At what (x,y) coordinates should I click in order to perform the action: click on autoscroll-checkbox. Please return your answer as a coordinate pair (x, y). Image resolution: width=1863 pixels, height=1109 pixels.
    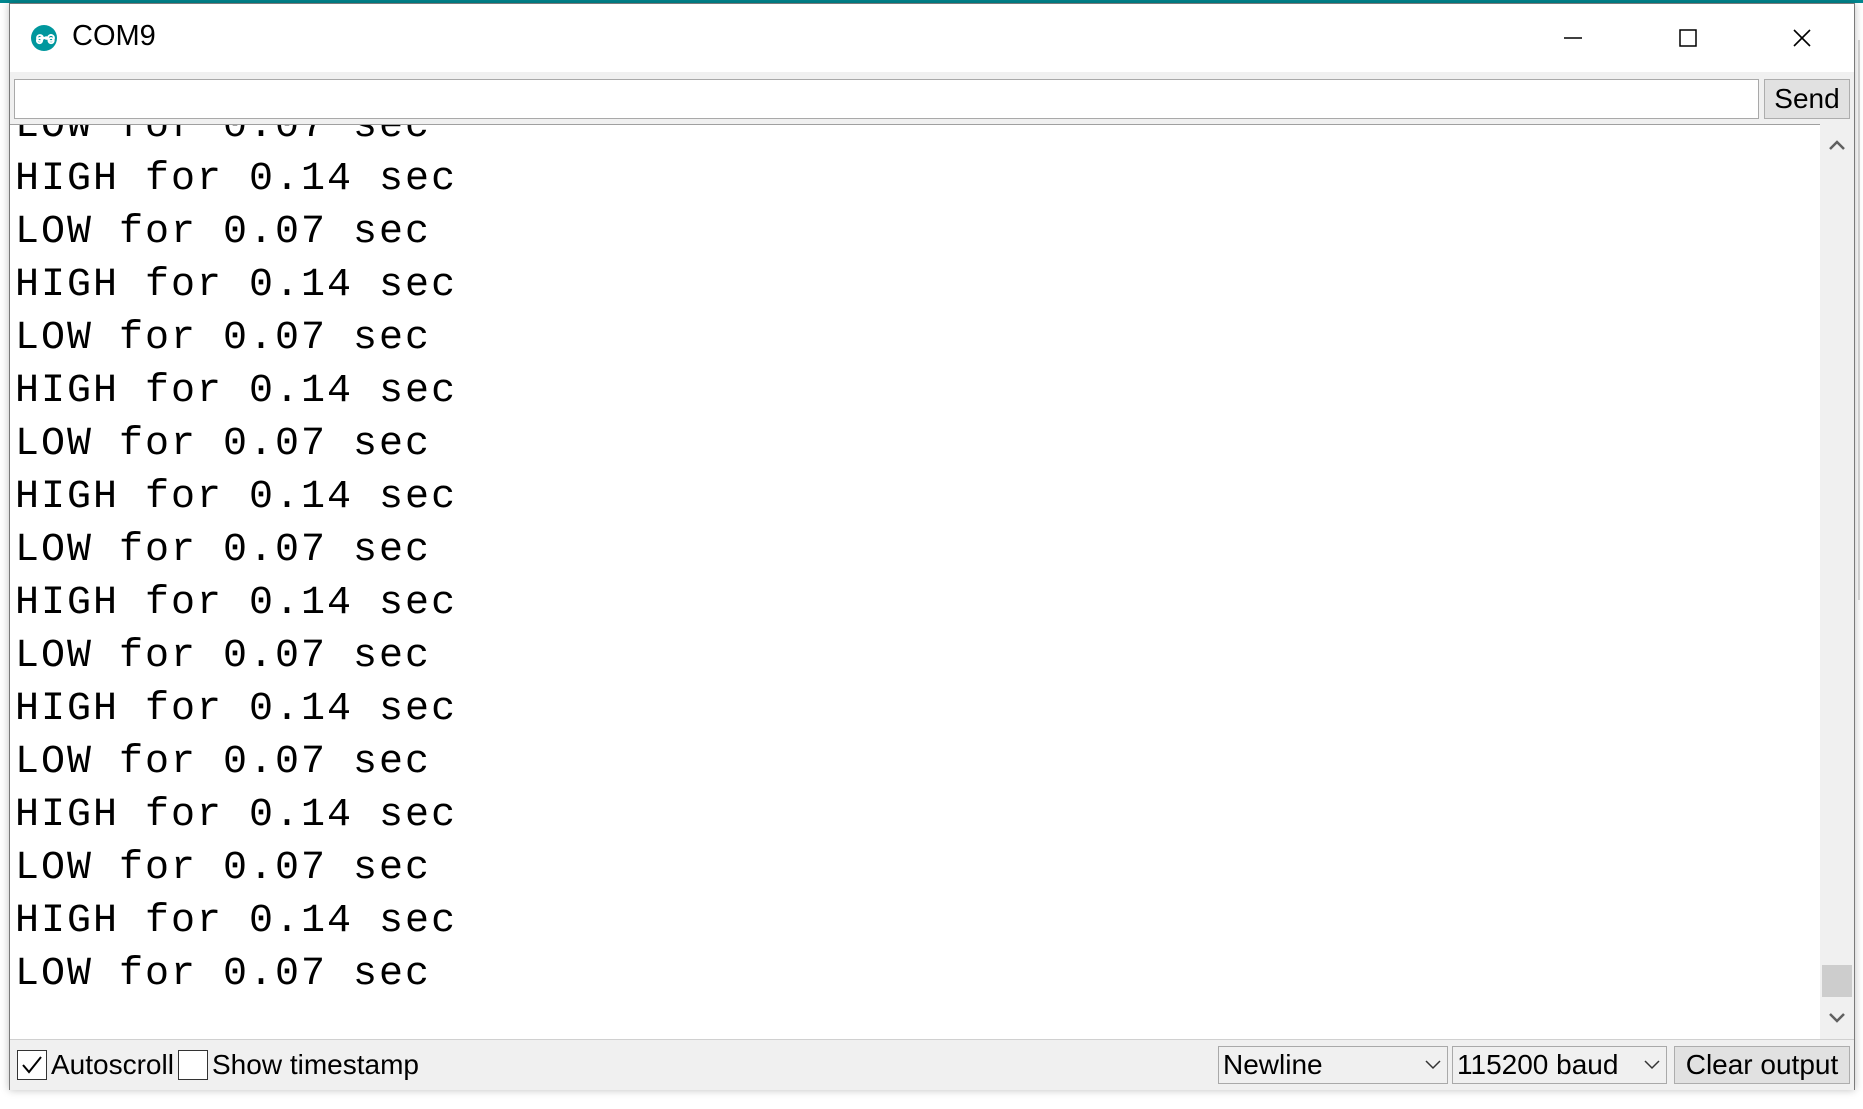
    Looking at the image, I should click on (32, 1065).